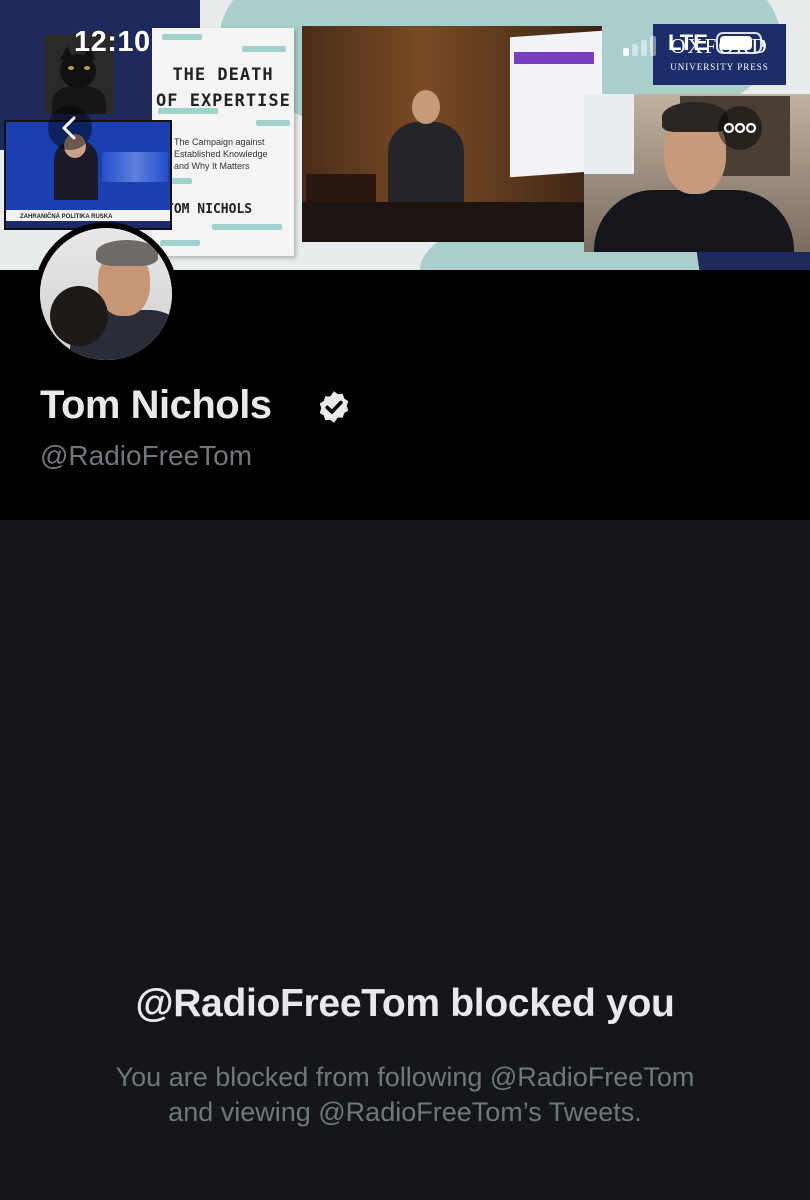  What do you see at coordinates (697, 173) in the screenshot?
I see `banner-portrait-photo` at bounding box center [697, 173].